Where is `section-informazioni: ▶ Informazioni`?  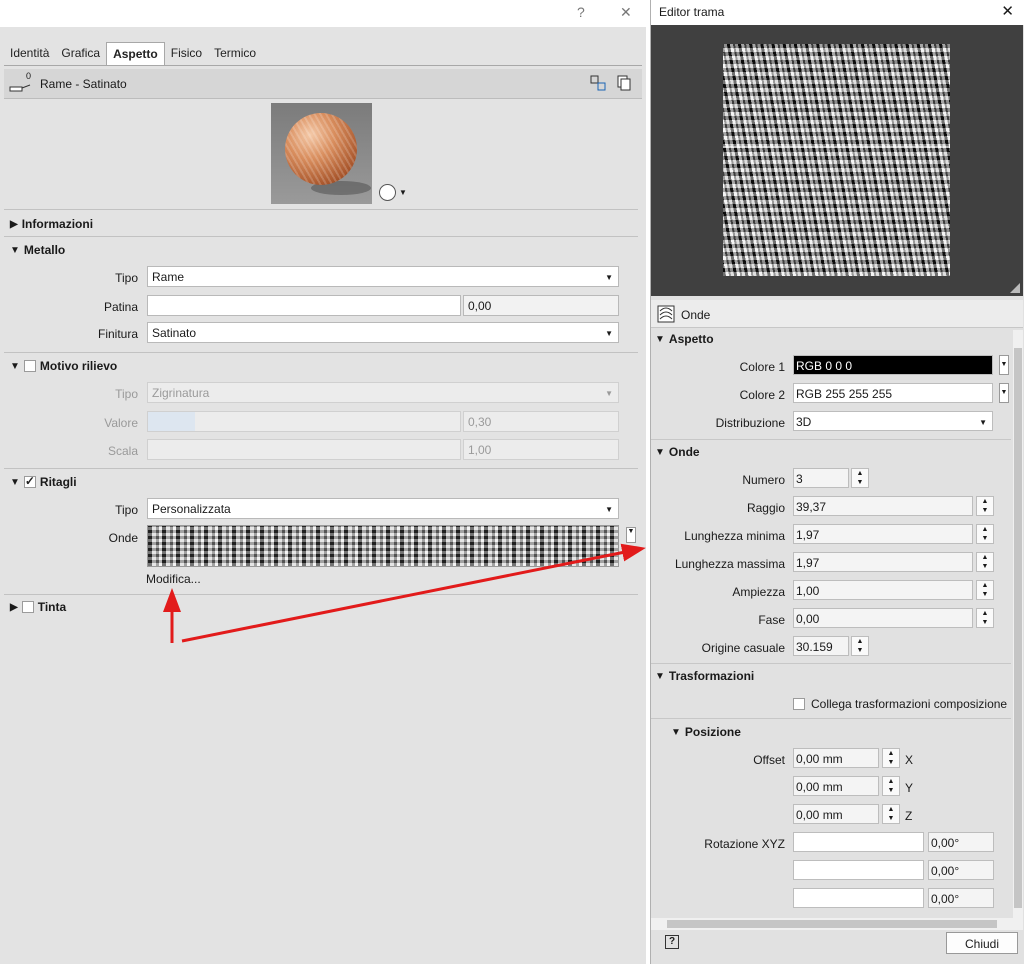
section-informazioni: ▶ Informazioni is located at coordinates (51, 224).